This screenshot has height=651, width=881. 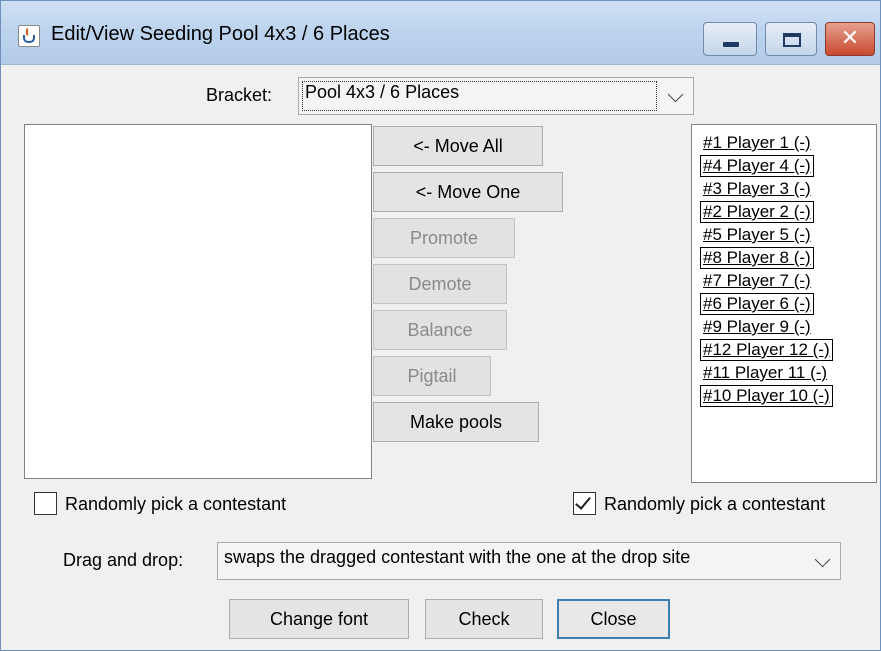 I want to click on list-item: #12 Player 12 (-), so click(x=766, y=350).